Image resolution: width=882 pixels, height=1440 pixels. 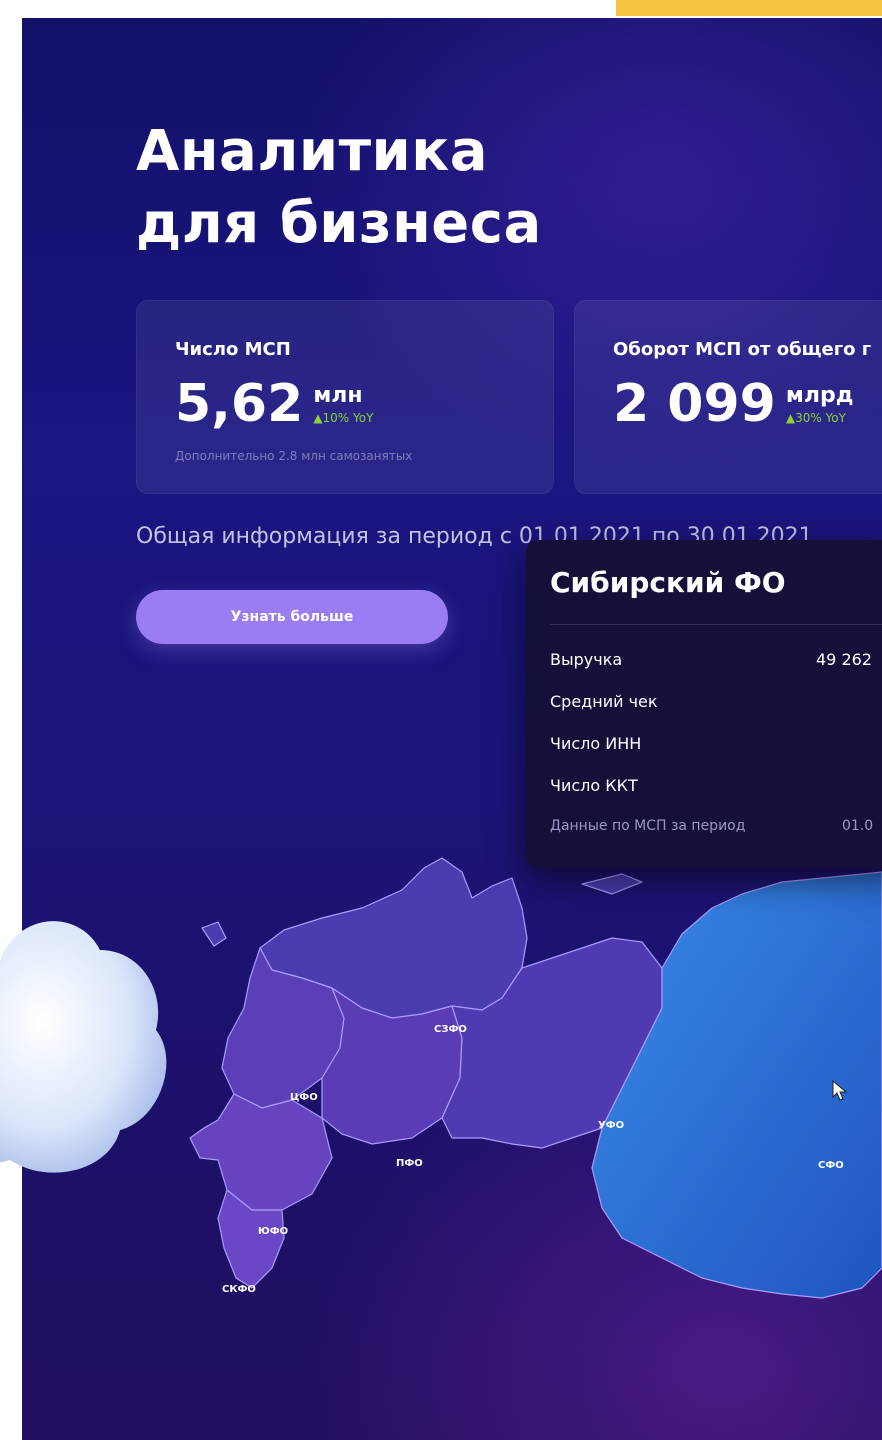 I want to click on region-label-ufo: УФО, so click(x=611, y=1125).